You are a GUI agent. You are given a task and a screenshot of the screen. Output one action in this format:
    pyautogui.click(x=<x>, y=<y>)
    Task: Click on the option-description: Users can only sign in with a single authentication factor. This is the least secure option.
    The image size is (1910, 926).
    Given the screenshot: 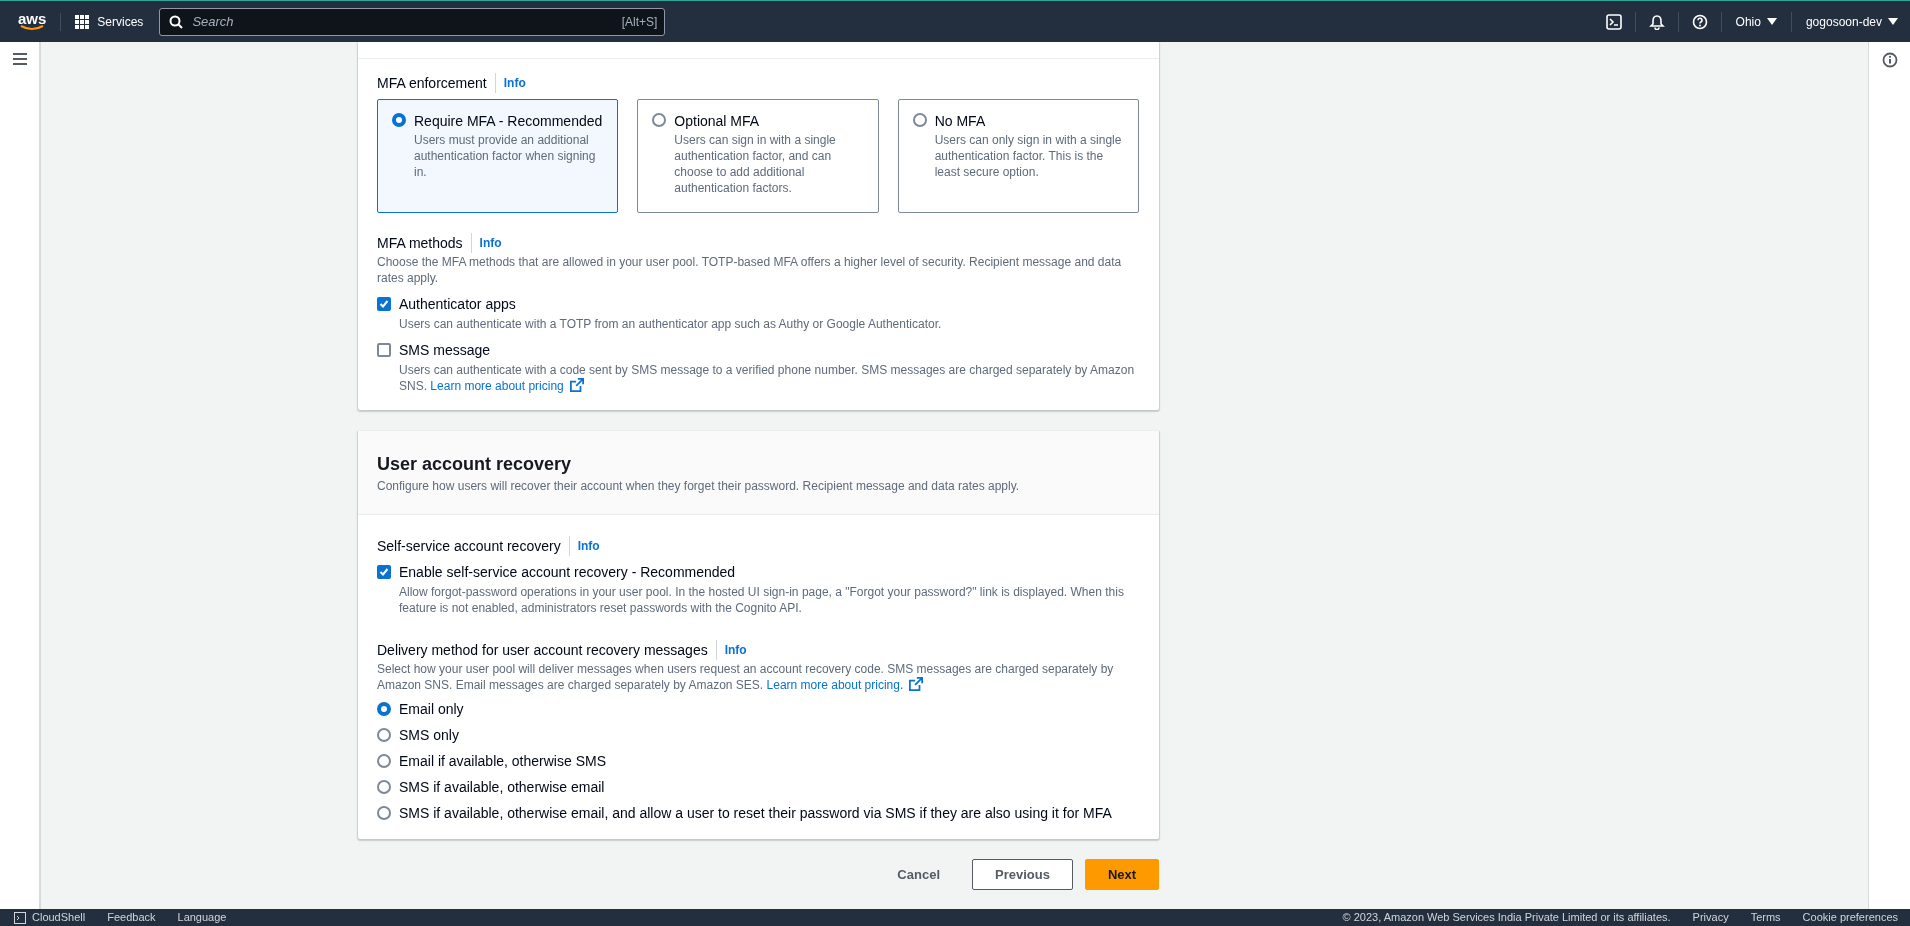 What is the action you would take?
    pyautogui.click(x=1028, y=156)
    